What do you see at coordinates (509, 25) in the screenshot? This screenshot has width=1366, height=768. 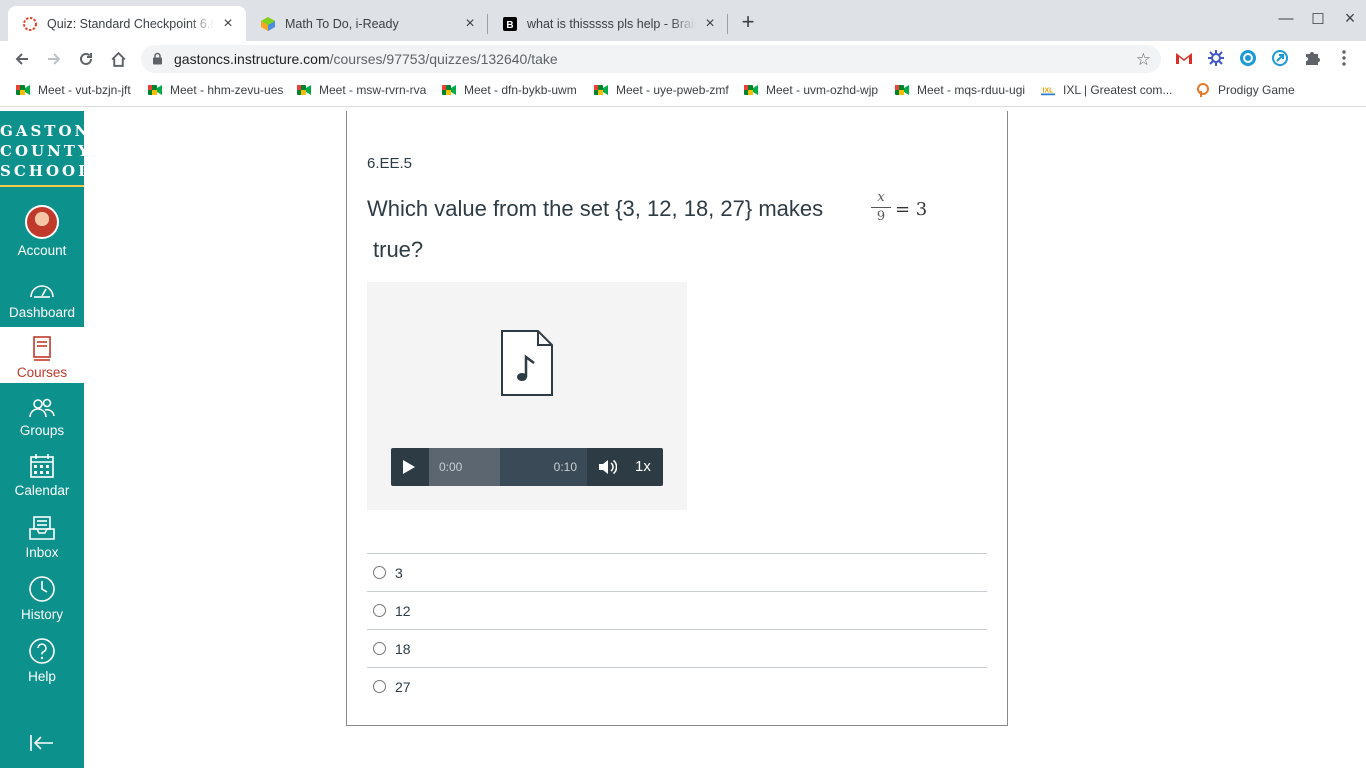 I see `svg-text: B` at bounding box center [509, 25].